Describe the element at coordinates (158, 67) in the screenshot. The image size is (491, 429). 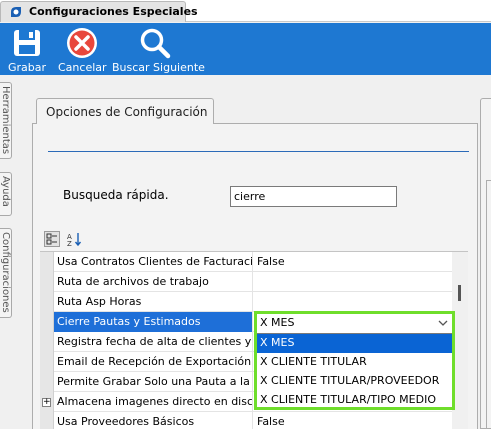
I see `find-next-button-label: Buscar Siguiente` at that location.